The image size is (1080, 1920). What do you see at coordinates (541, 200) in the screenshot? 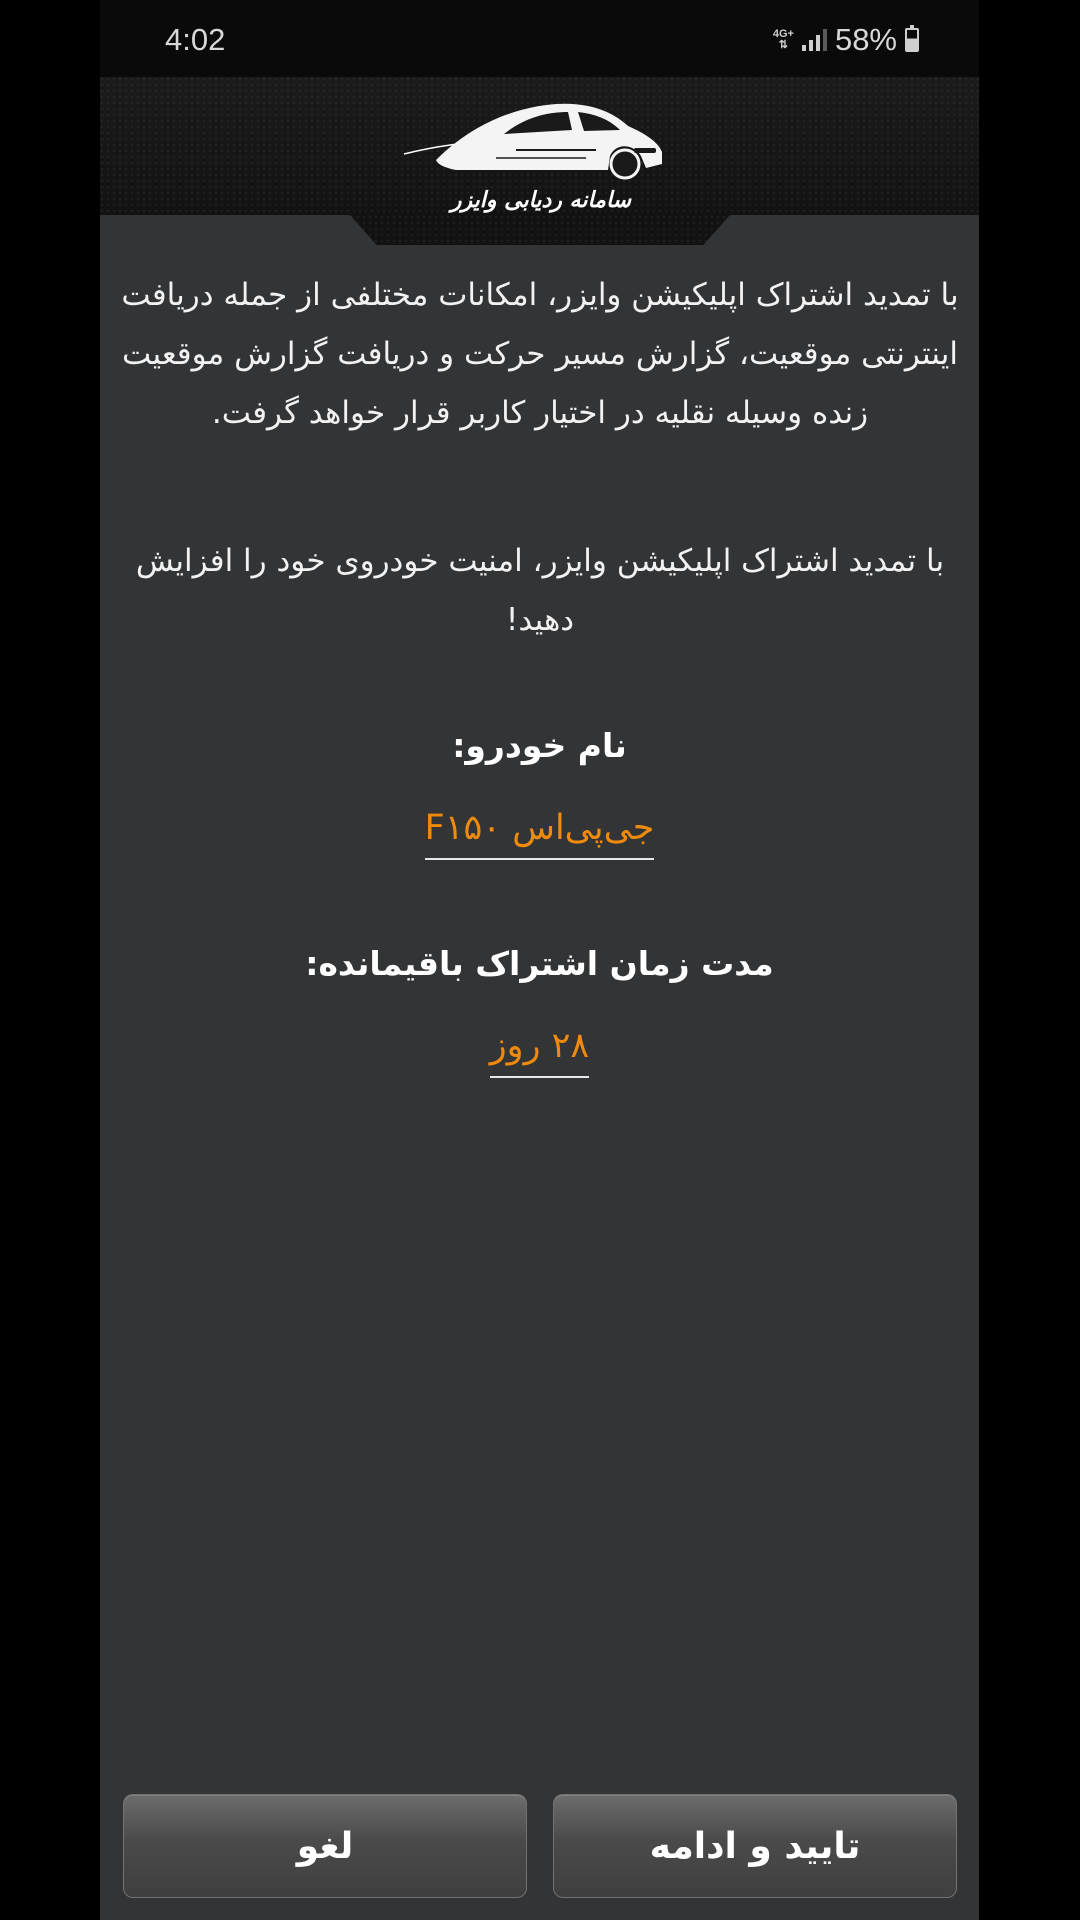
I see `logo-text: سامانه ردیابی وایزر` at bounding box center [541, 200].